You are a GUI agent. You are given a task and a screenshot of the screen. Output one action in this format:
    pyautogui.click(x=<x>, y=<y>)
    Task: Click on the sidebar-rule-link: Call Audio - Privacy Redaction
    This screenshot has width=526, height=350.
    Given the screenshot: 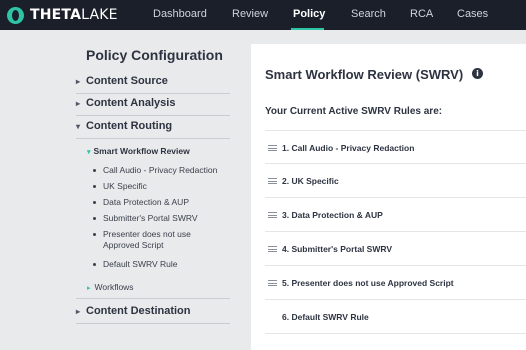 What is the action you would take?
    pyautogui.click(x=161, y=170)
    